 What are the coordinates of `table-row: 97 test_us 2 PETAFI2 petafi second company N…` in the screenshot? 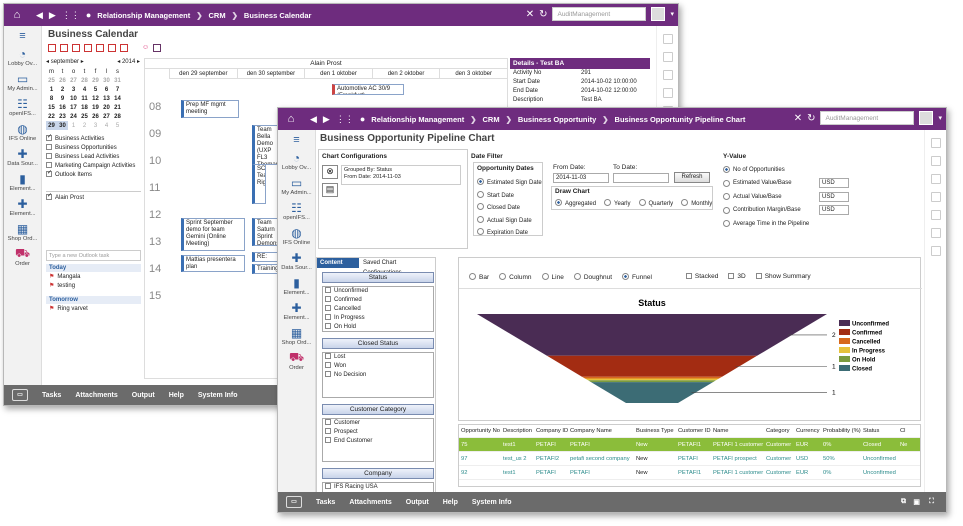 It's located at (689, 459).